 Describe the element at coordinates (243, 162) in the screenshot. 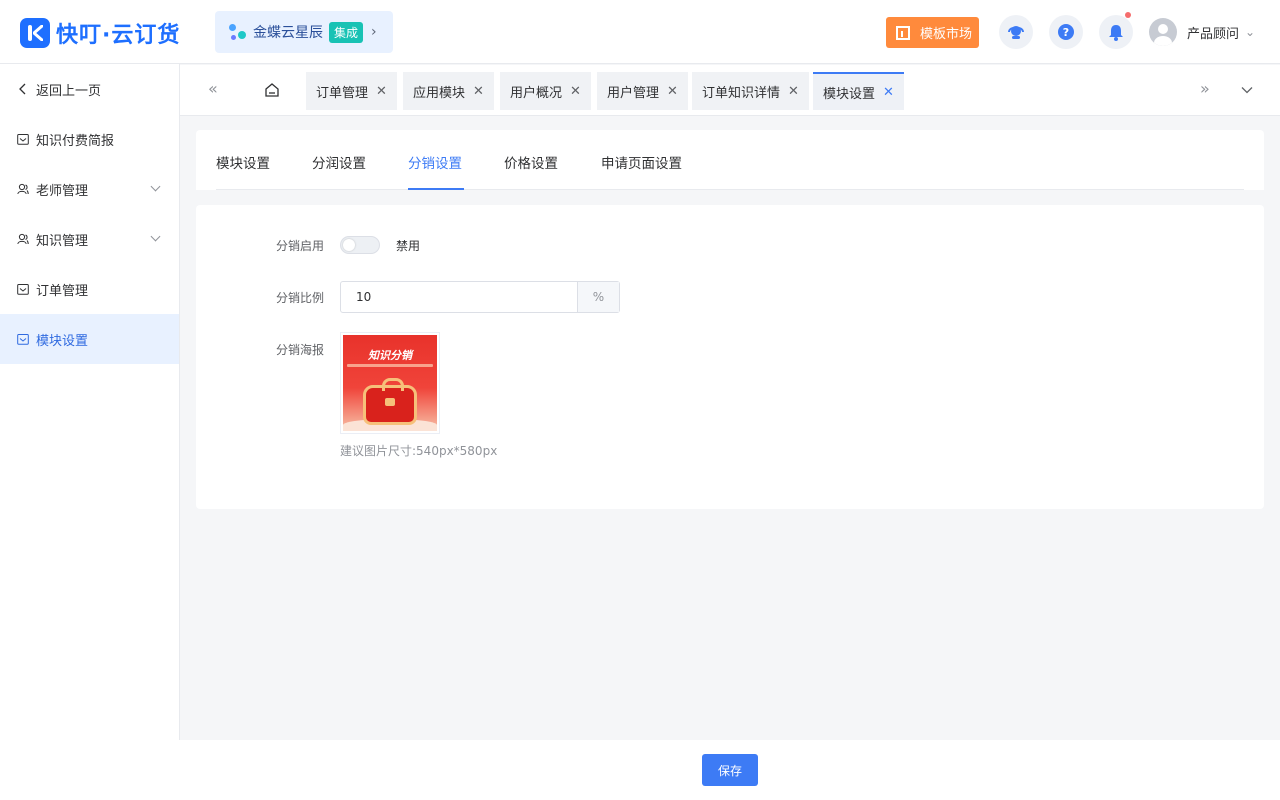

I see `subtab-module-settings: 模块设置` at that location.